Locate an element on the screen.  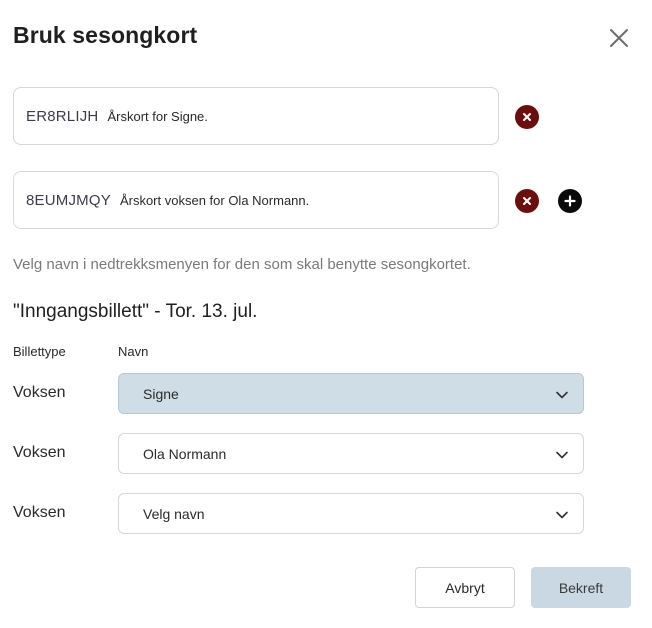
select-value: Velg navn is located at coordinates (174, 513).